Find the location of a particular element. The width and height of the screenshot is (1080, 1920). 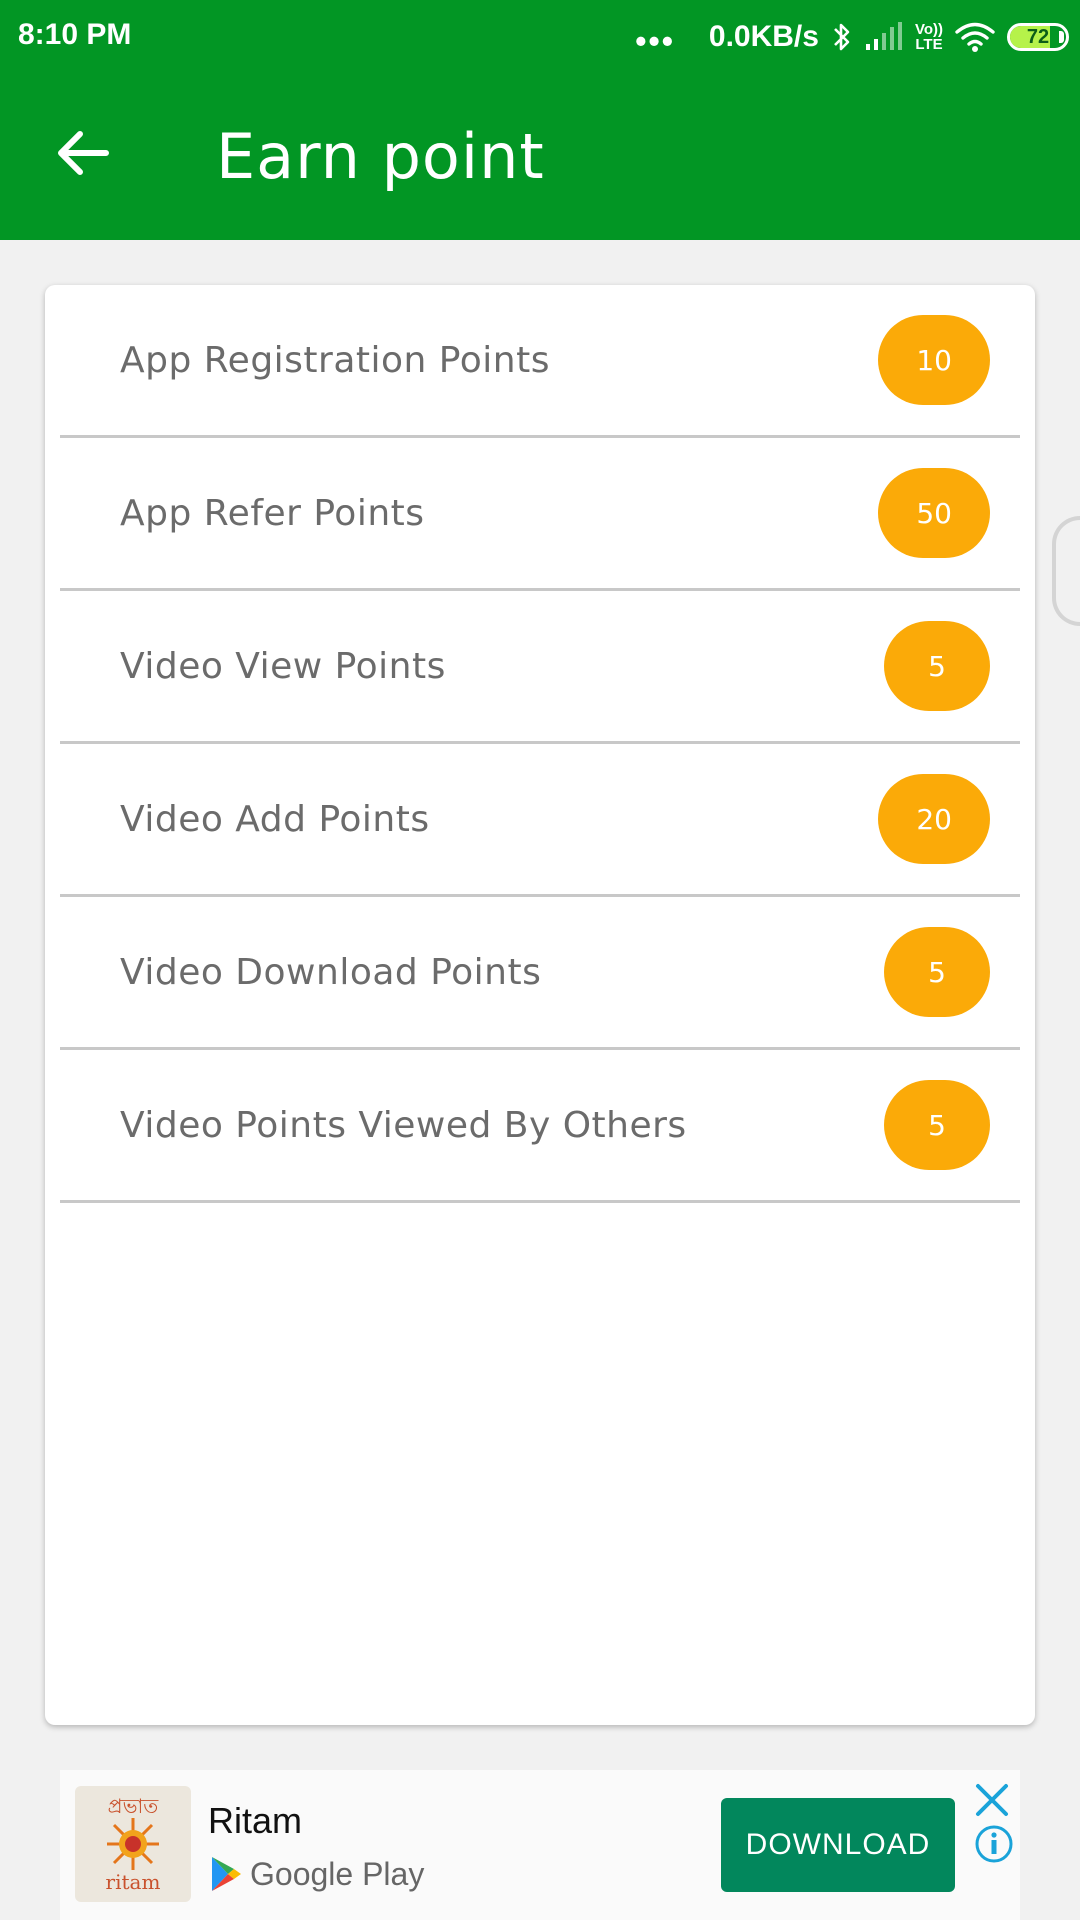

status-bar: 8:10 PM ••• 0.0KB/s Vo)) LTE 72 is located at coordinates (540, 37).